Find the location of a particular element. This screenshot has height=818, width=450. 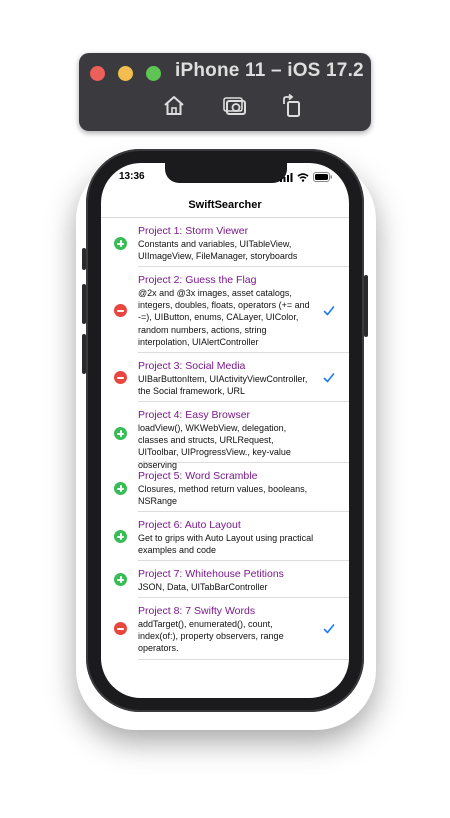

status-icons is located at coordinates (306, 177).